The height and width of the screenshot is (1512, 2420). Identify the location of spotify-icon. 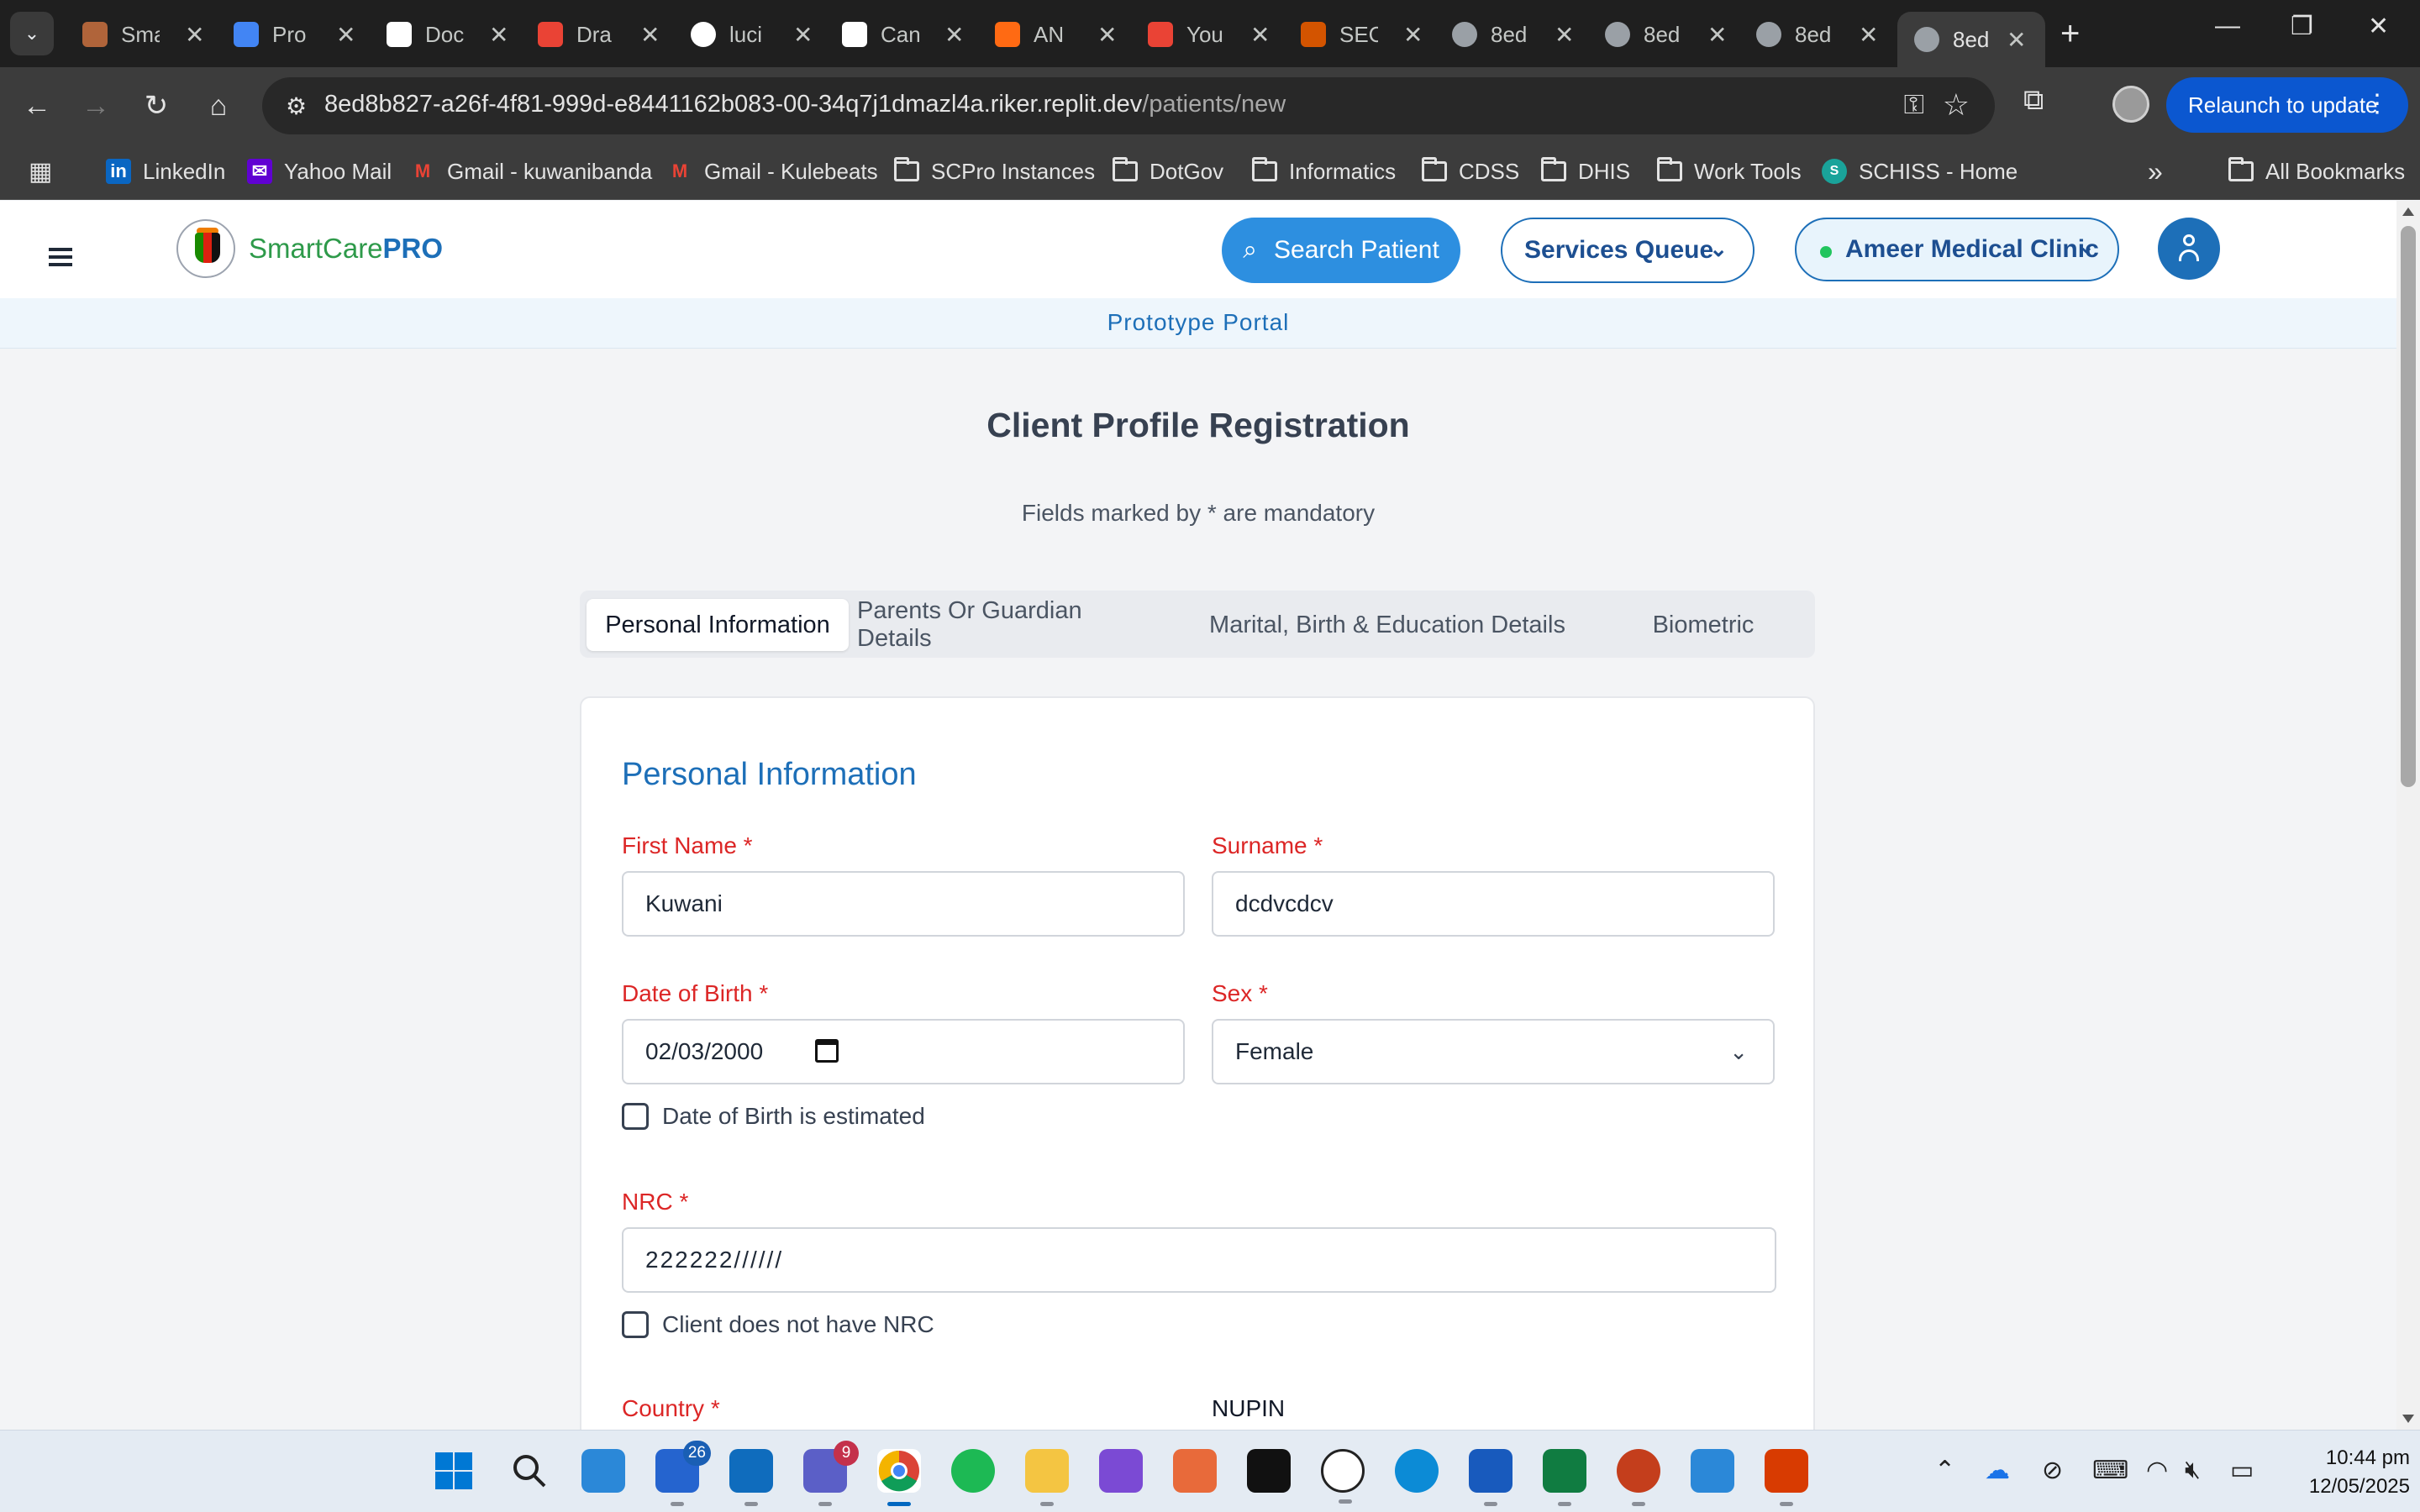
(973, 1471).